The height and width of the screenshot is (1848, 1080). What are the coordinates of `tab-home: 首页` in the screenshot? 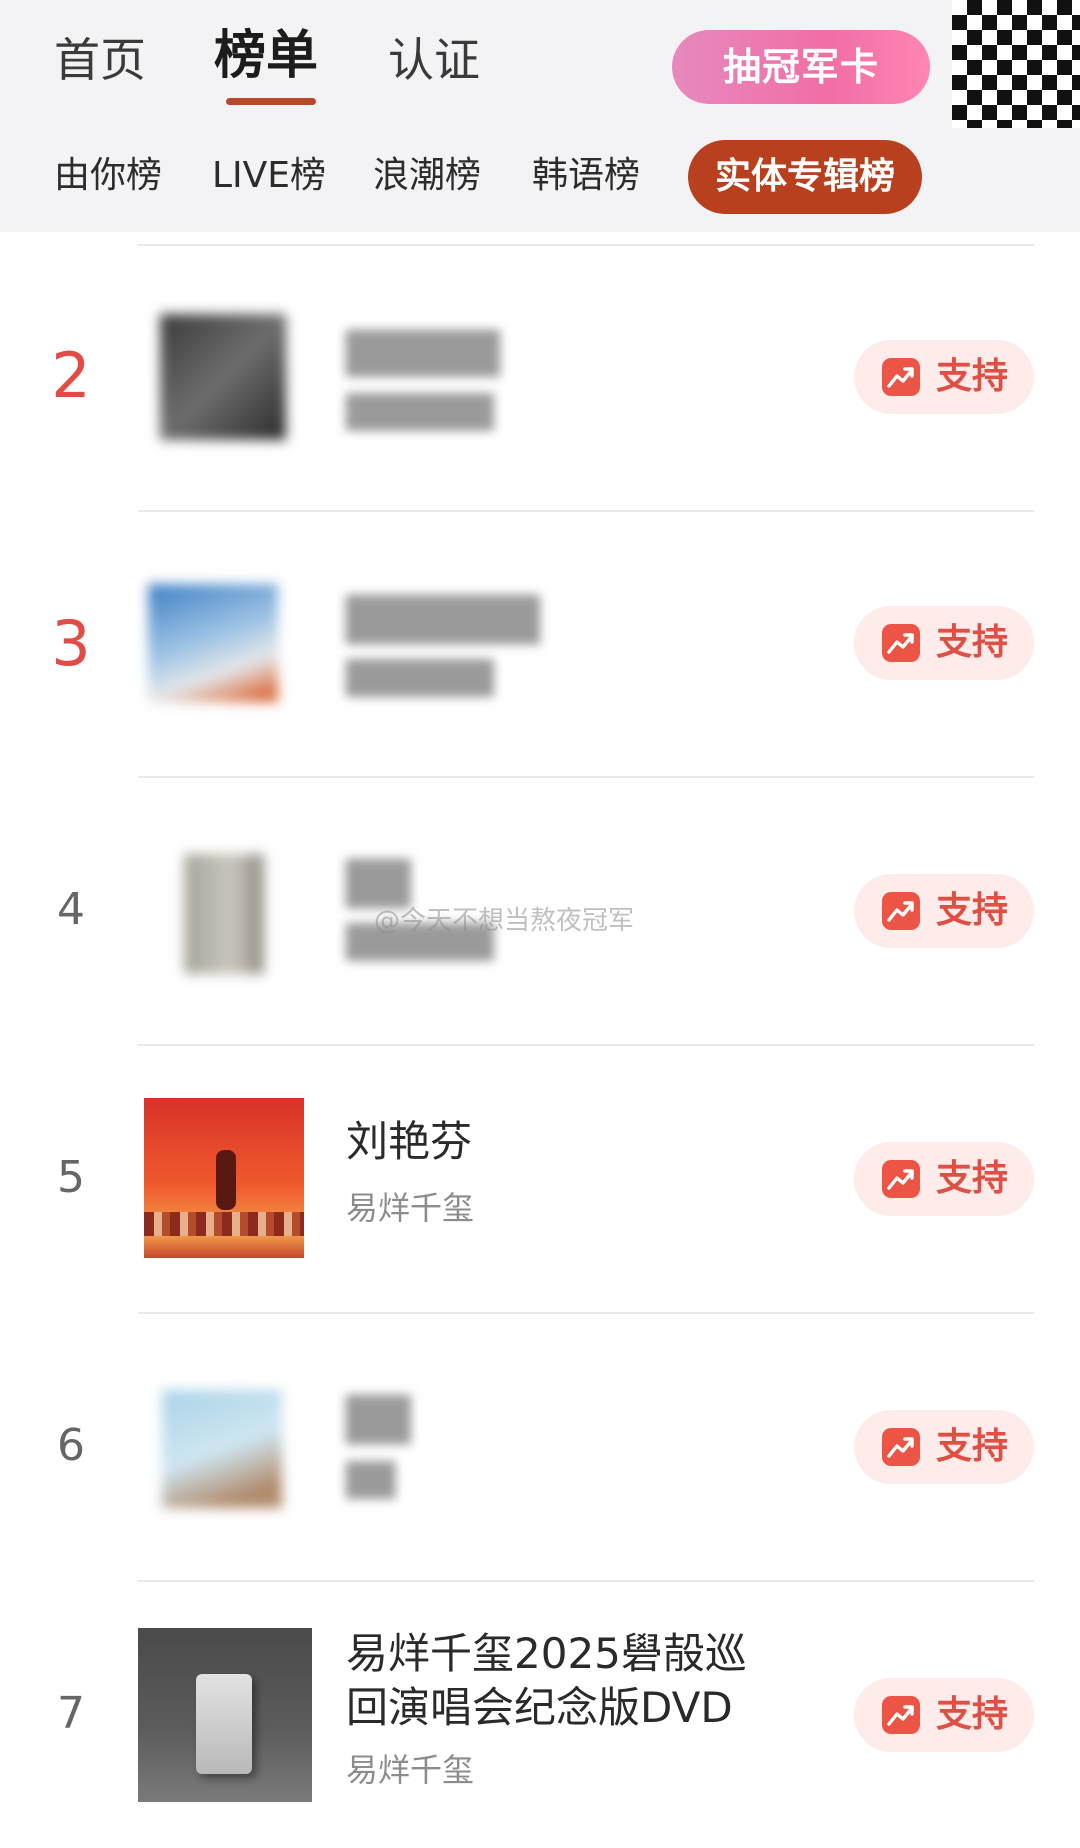 It's located at (100, 60).